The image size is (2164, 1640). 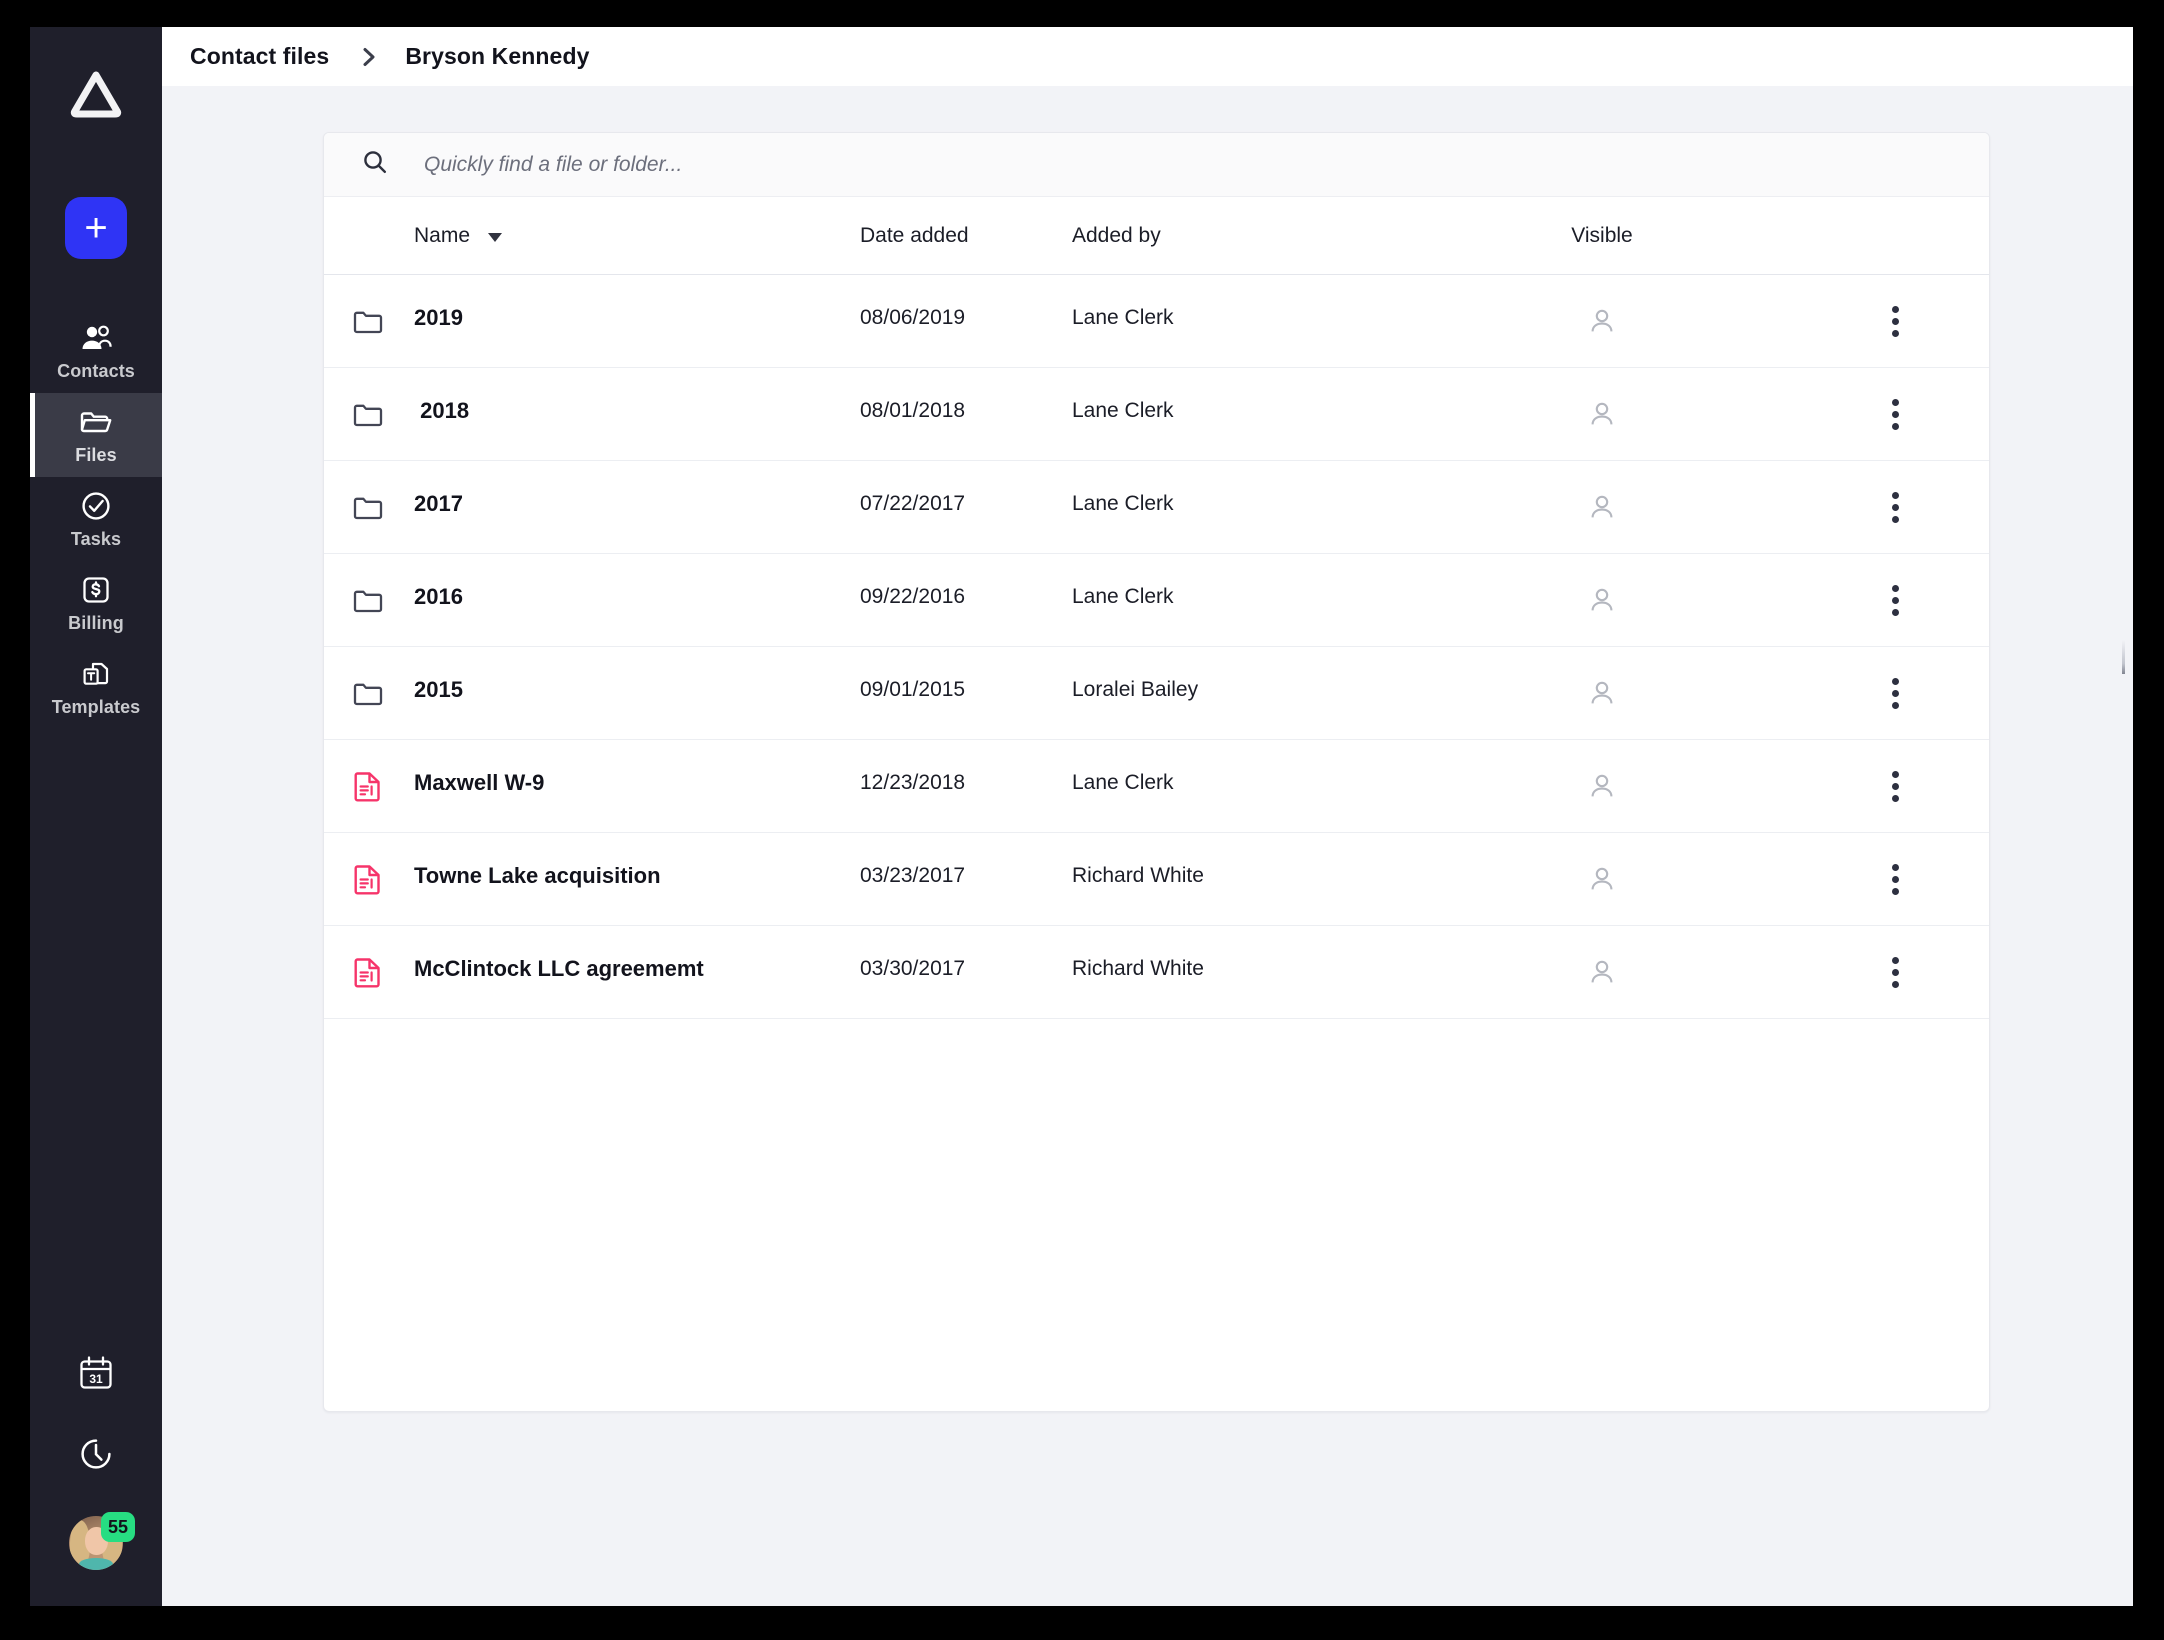 I want to click on row-name: Maxwell W-9, so click(x=479, y=782).